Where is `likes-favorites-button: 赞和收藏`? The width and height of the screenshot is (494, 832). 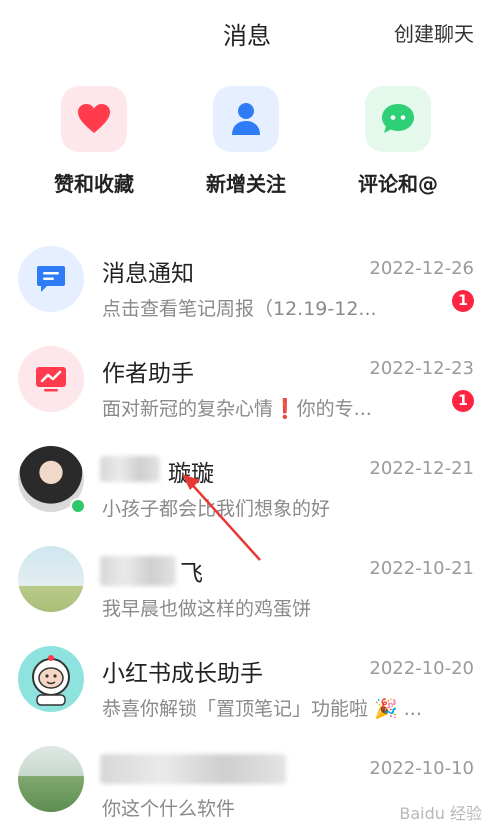 likes-favorites-button: 赞和收藏 is located at coordinates (94, 141).